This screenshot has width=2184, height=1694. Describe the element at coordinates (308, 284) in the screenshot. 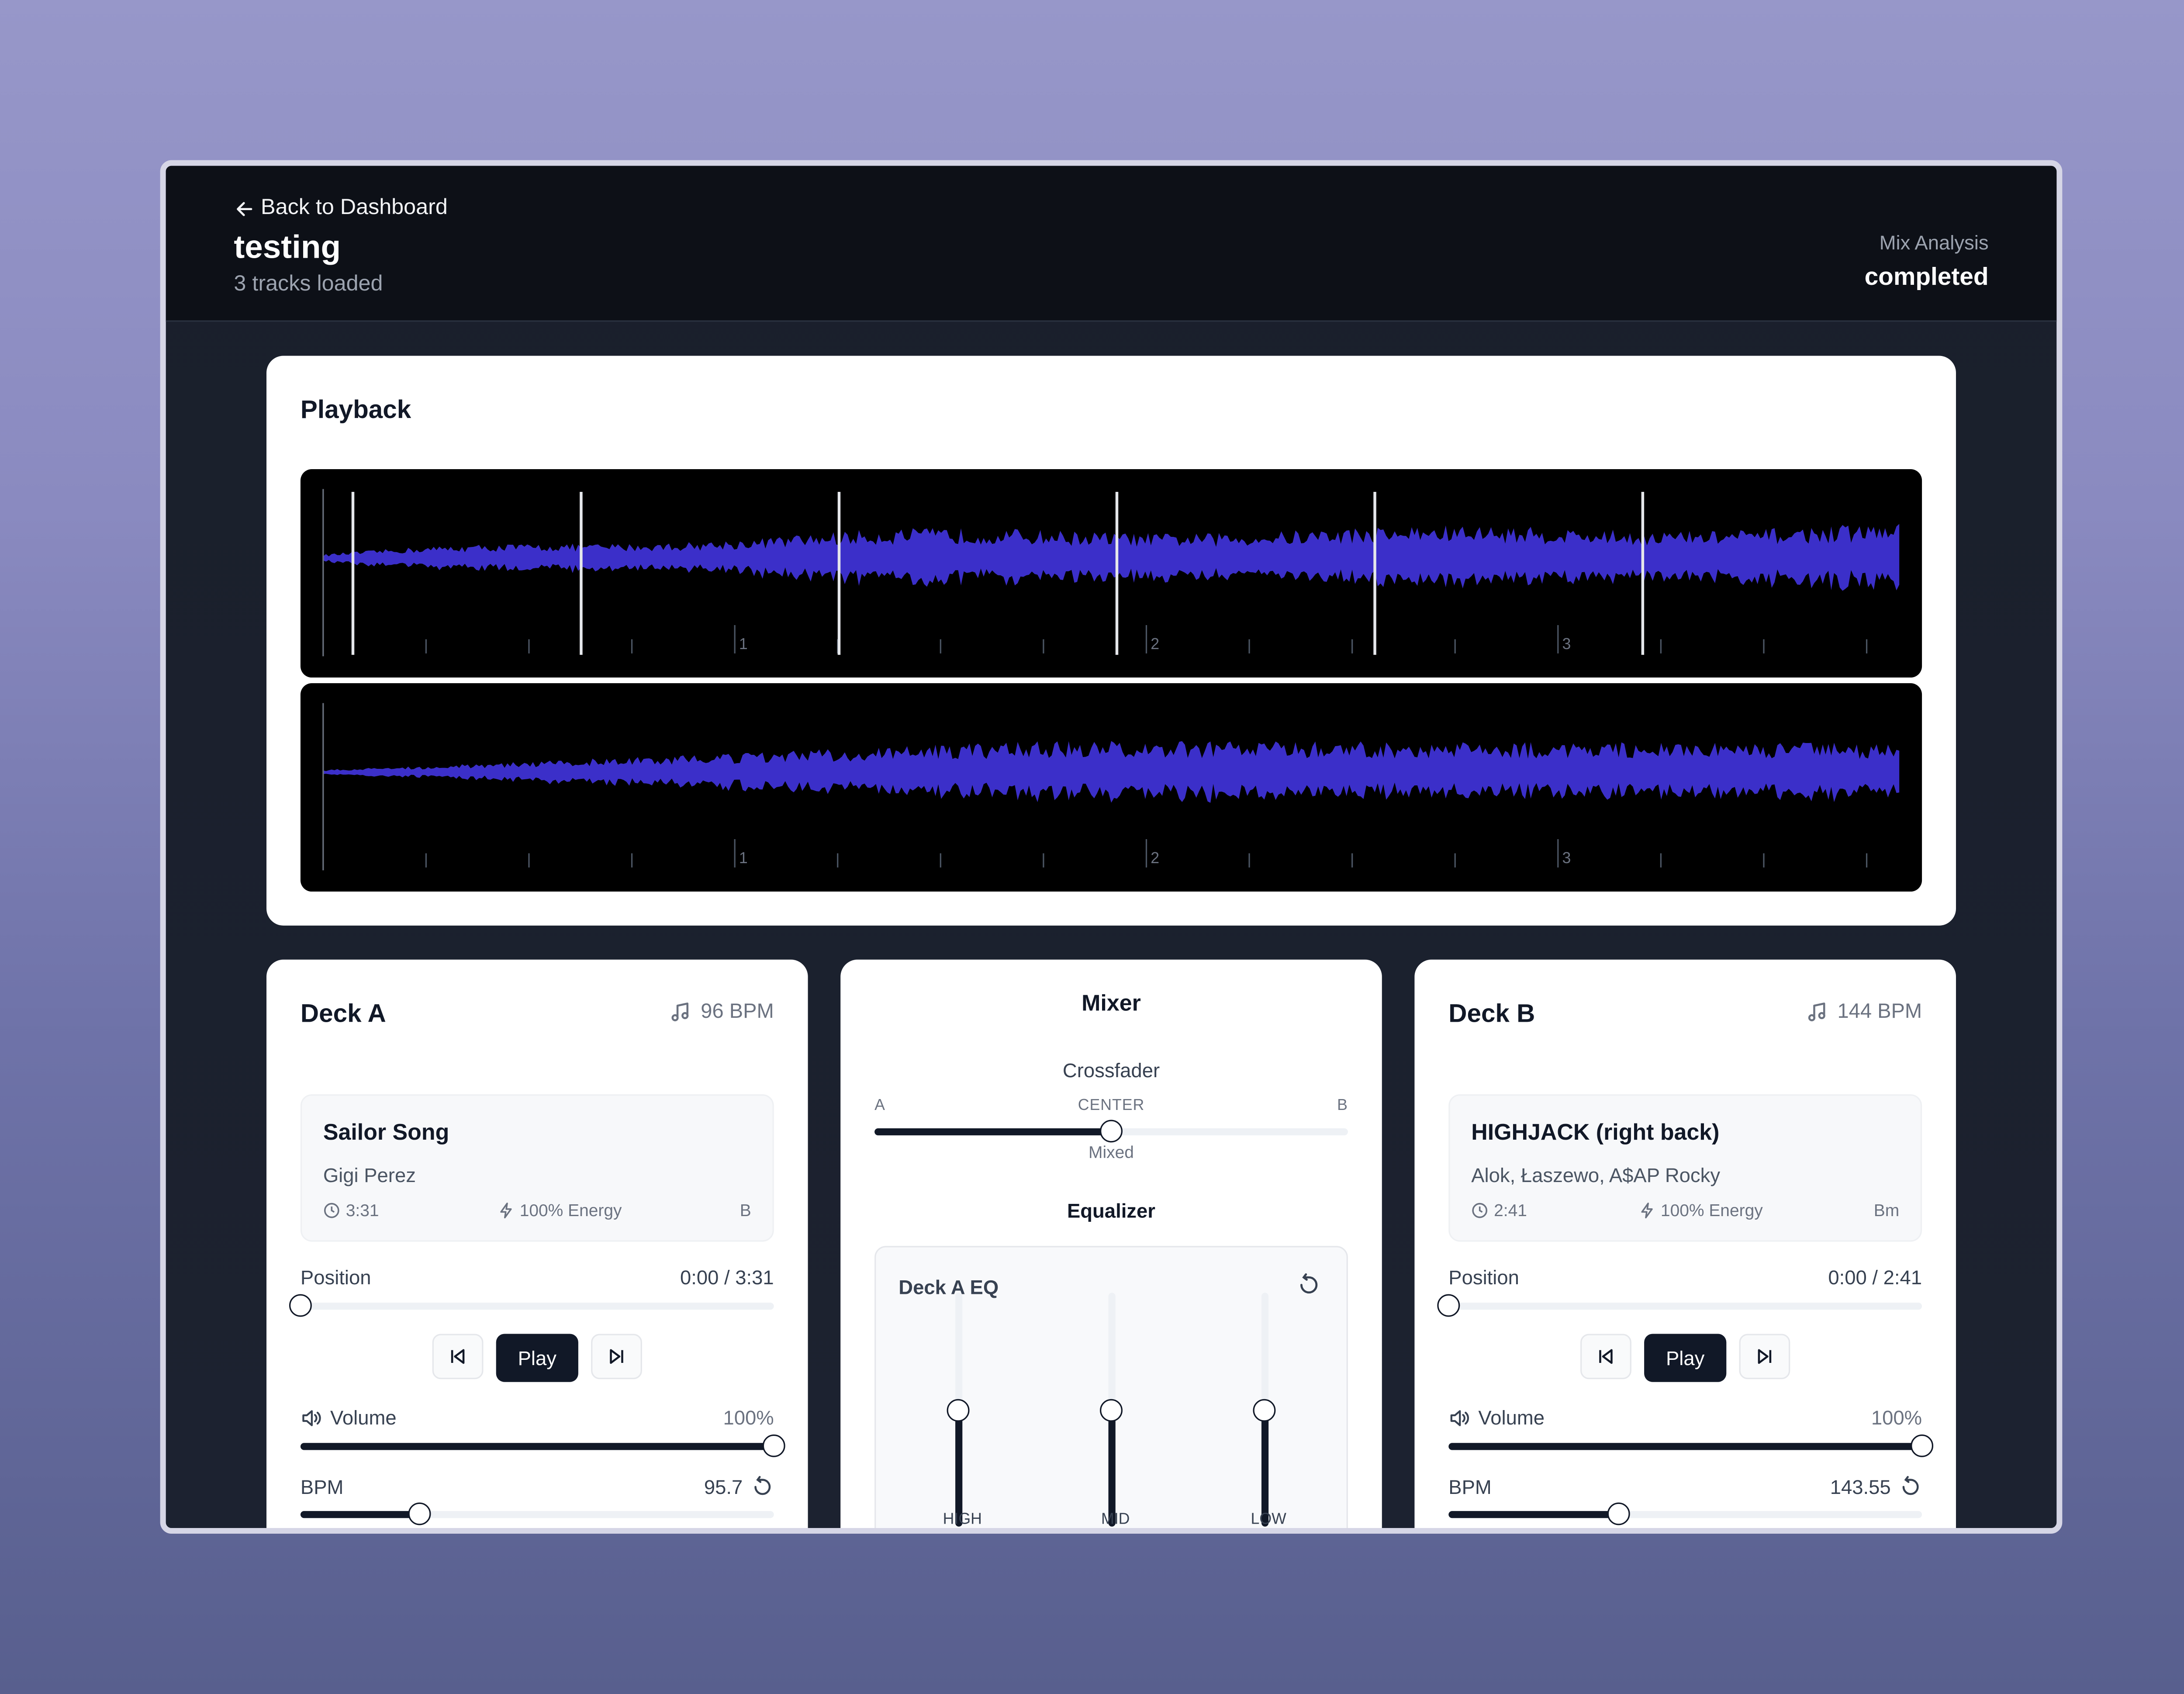

I see `tracks-loaded-count: 3 tracks loaded` at that location.